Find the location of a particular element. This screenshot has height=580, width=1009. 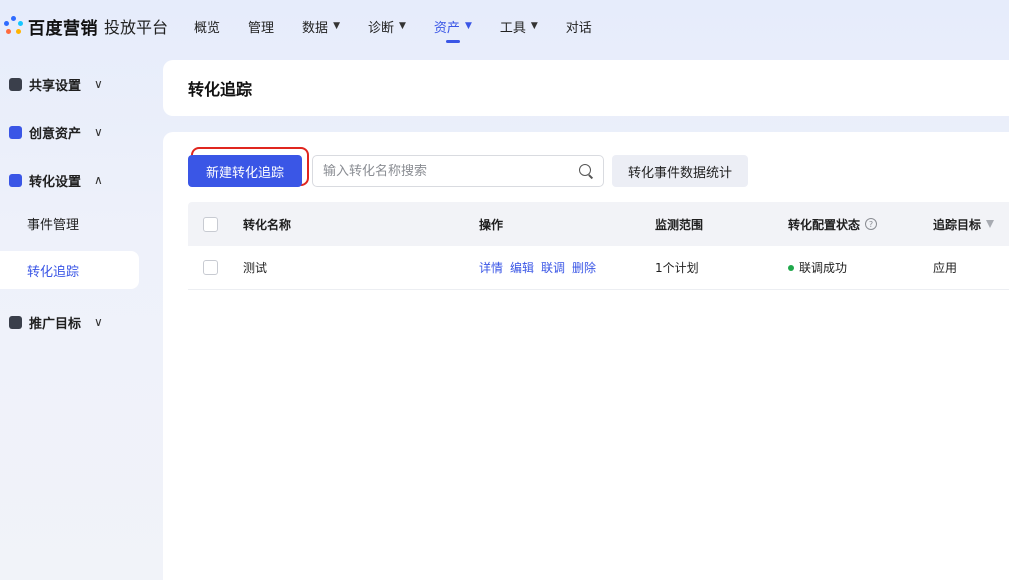

operation-link: 删除 is located at coordinates (584, 267).